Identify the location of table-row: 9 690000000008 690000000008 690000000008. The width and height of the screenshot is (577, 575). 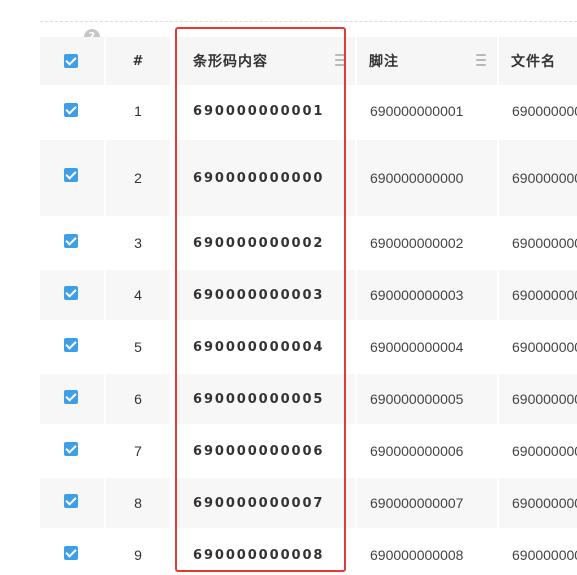
(308, 552).